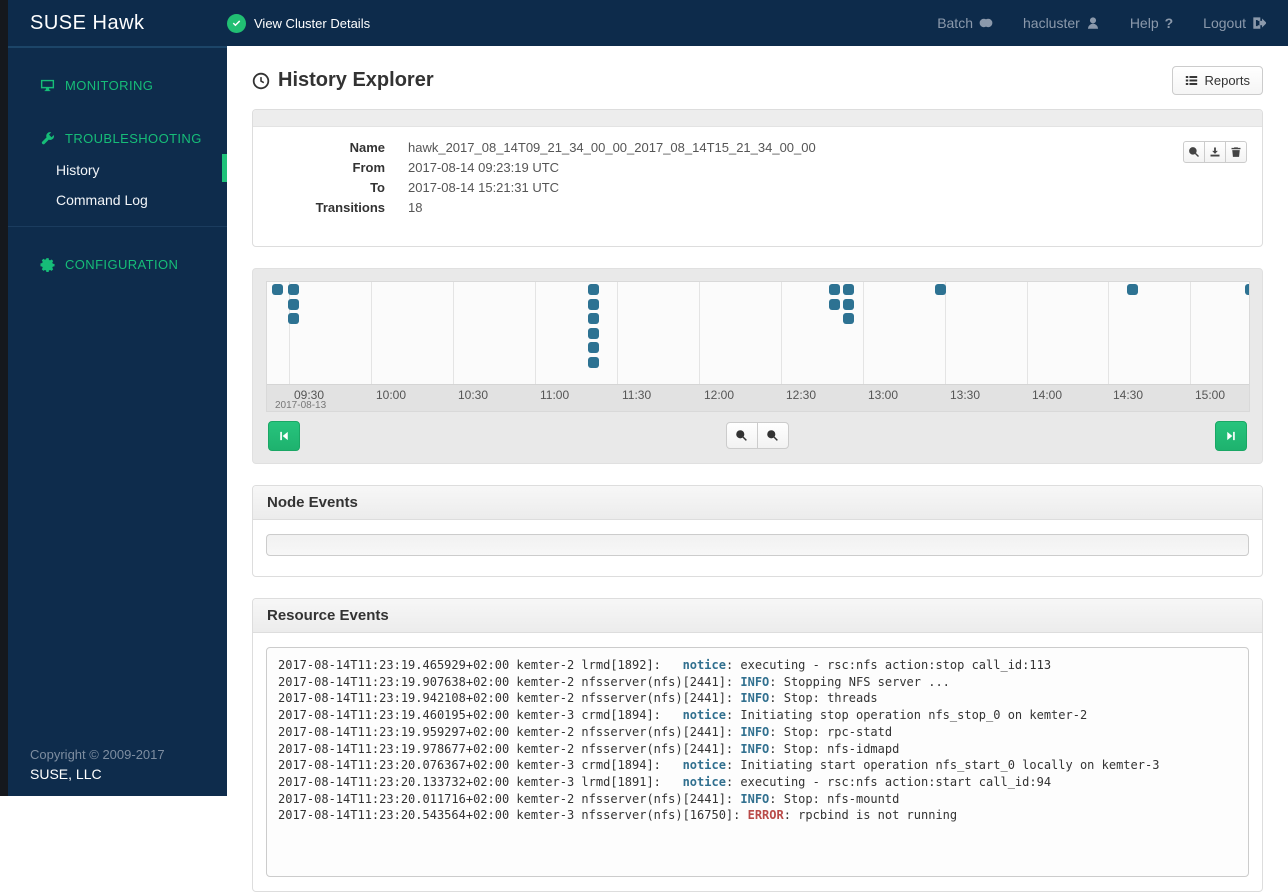  I want to click on timeline-zoom-in-button, so click(741, 435).